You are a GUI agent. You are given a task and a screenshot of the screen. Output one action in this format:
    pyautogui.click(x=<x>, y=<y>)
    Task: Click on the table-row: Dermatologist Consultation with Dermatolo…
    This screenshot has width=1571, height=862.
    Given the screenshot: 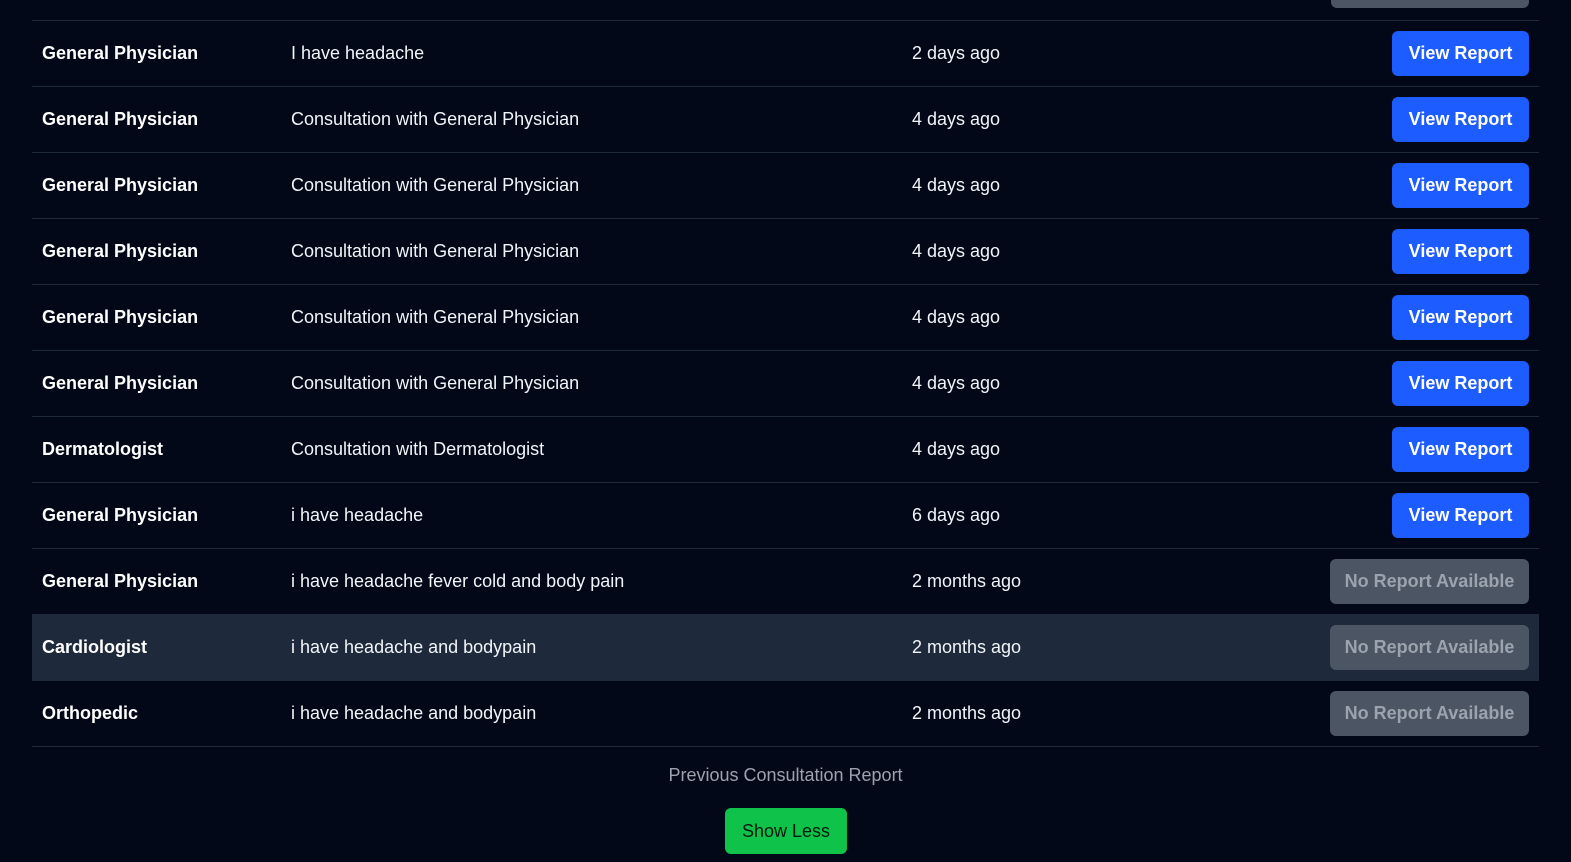 What is the action you would take?
    pyautogui.click(x=785, y=450)
    